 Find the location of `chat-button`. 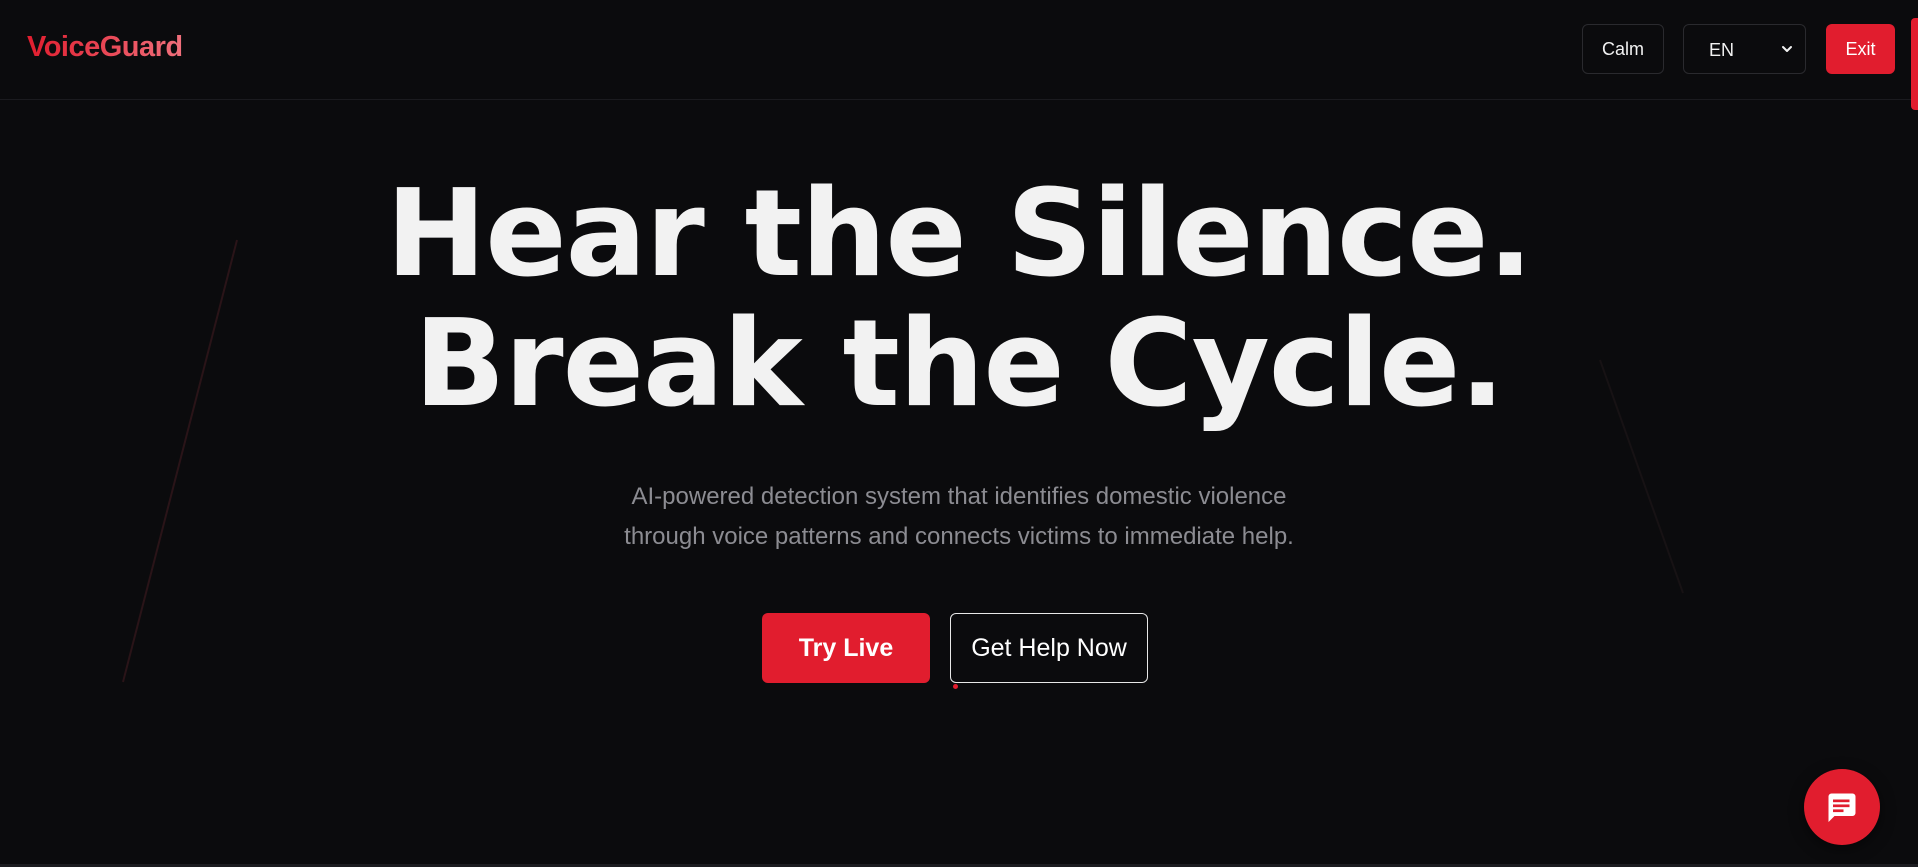

chat-button is located at coordinates (1842, 807).